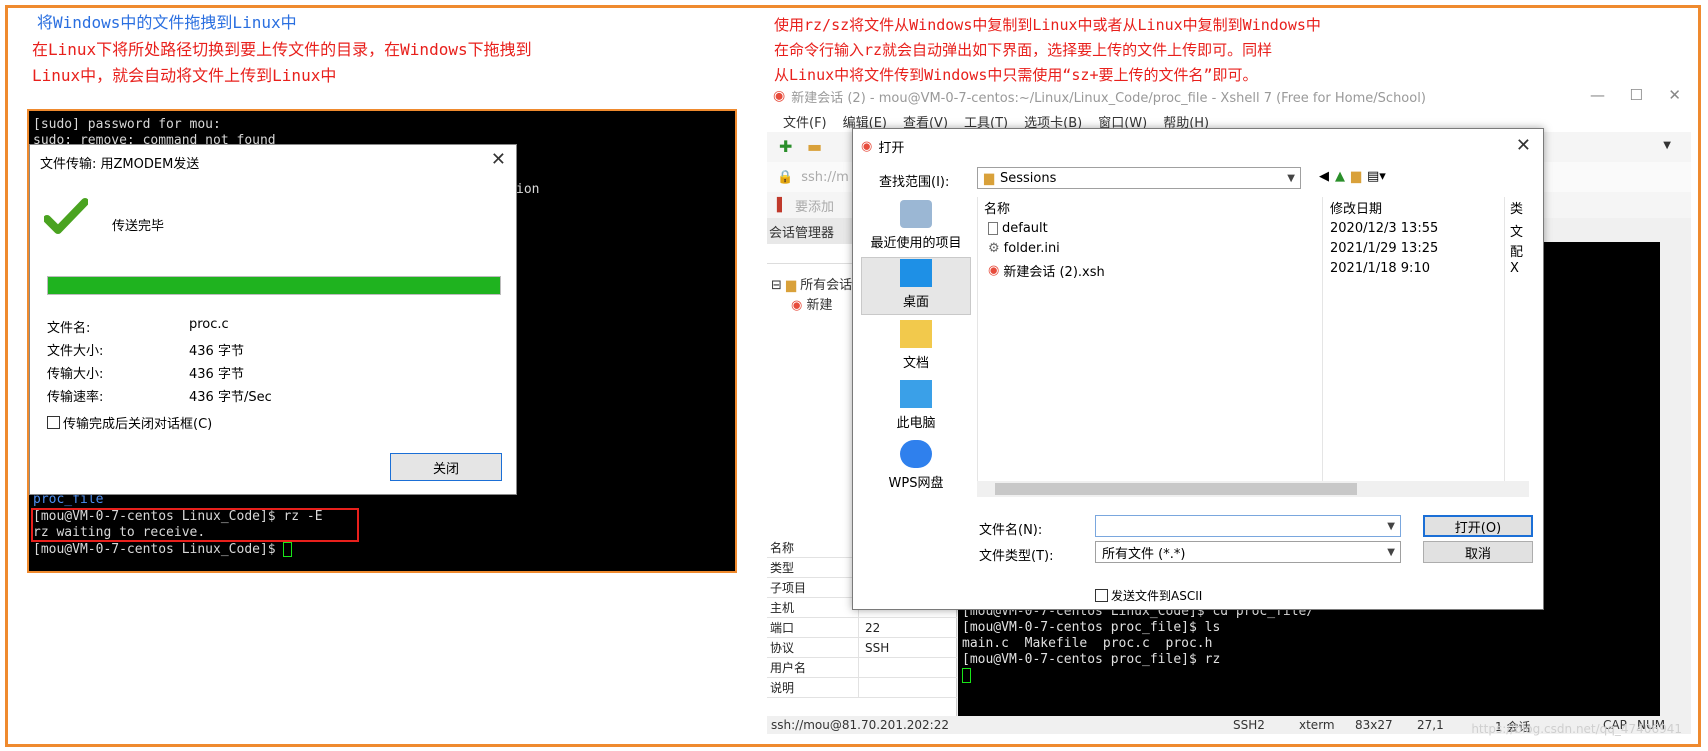 This screenshot has height=751, width=1708. I want to click on desktop-icon, so click(916, 273).